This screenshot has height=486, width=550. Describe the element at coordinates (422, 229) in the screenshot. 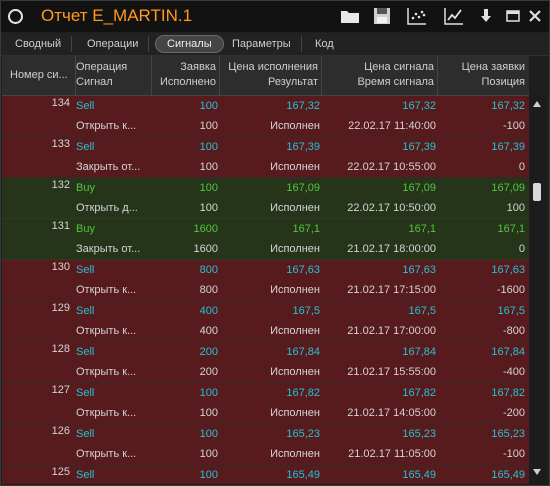

I see `signal-price: 167,1` at that location.